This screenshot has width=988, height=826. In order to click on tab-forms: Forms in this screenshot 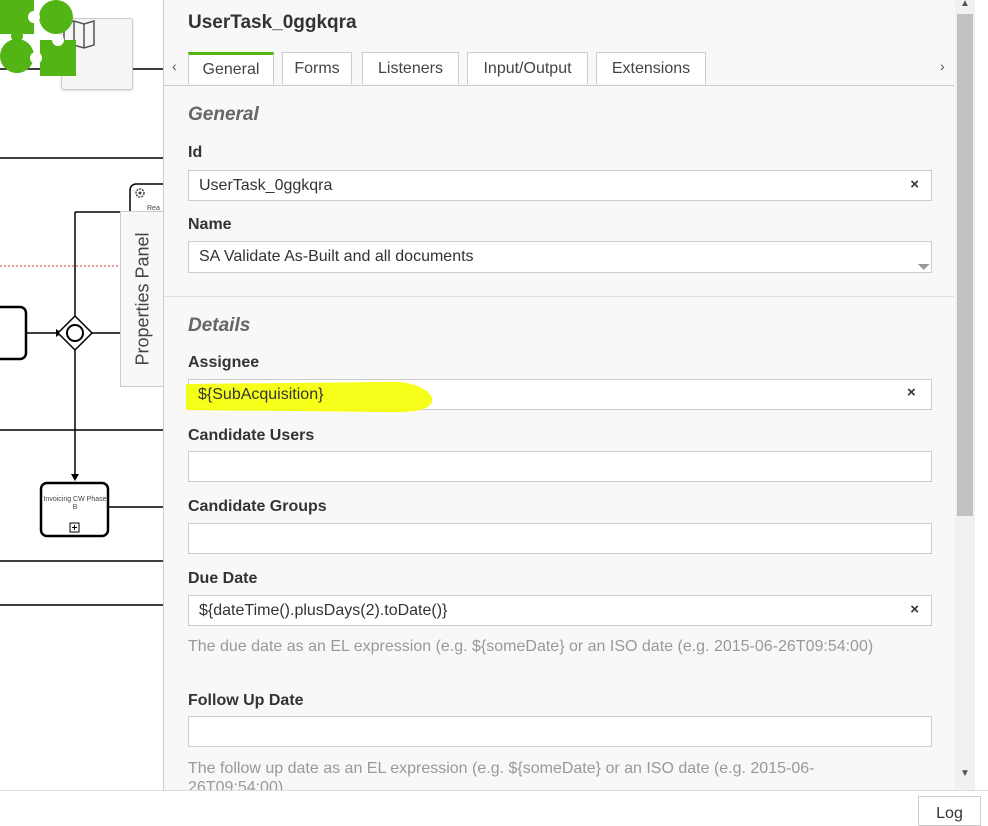, I will do `click(317, 68)`.